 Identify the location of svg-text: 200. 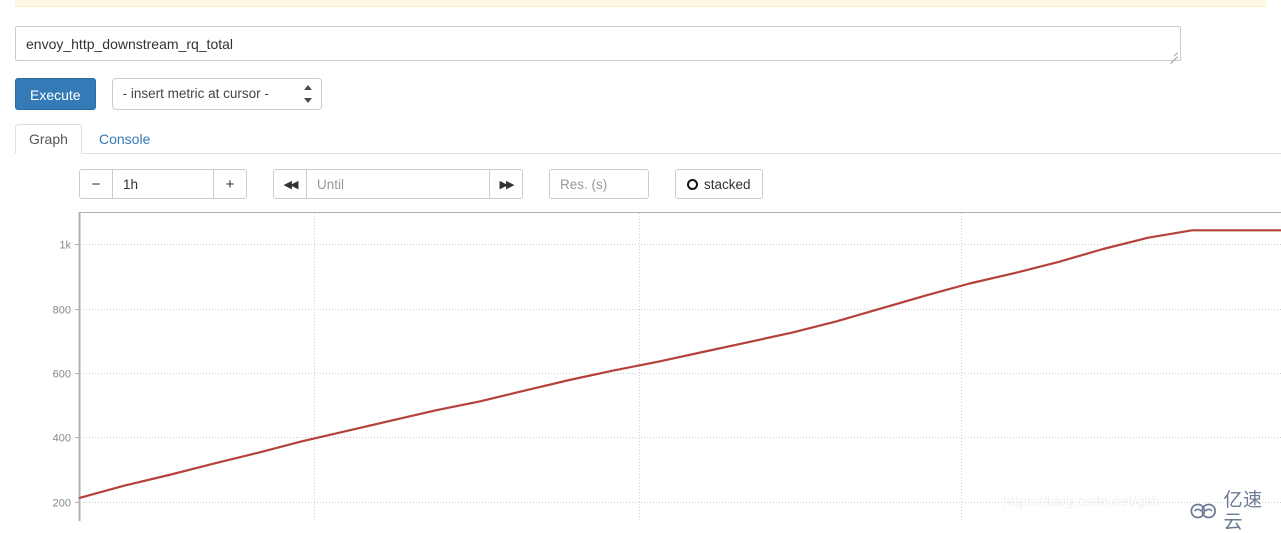
(62, 504).